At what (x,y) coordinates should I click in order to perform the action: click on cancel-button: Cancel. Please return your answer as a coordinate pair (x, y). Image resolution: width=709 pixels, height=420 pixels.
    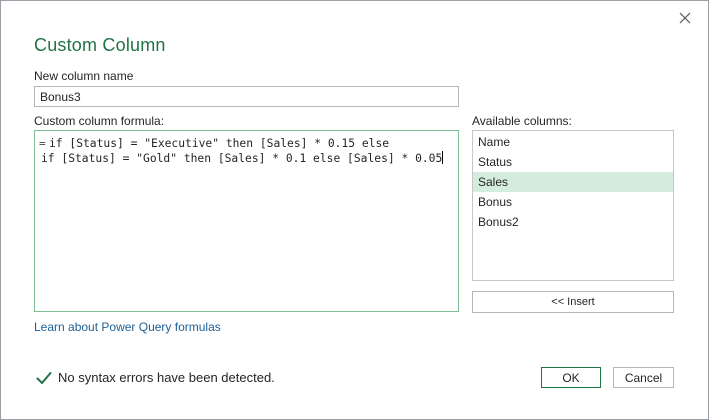
    Looking at the image, I should click on (643, 377).